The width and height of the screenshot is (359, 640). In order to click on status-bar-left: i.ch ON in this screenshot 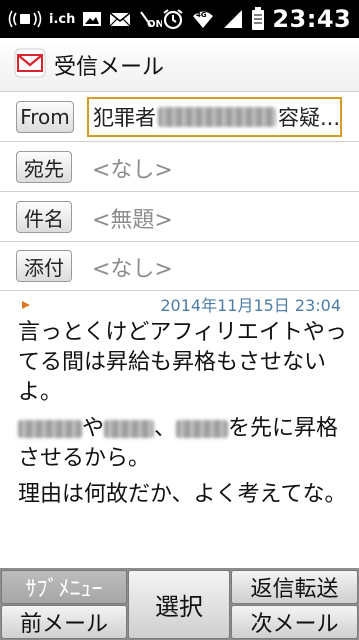, I will do `click(85, 19)`.